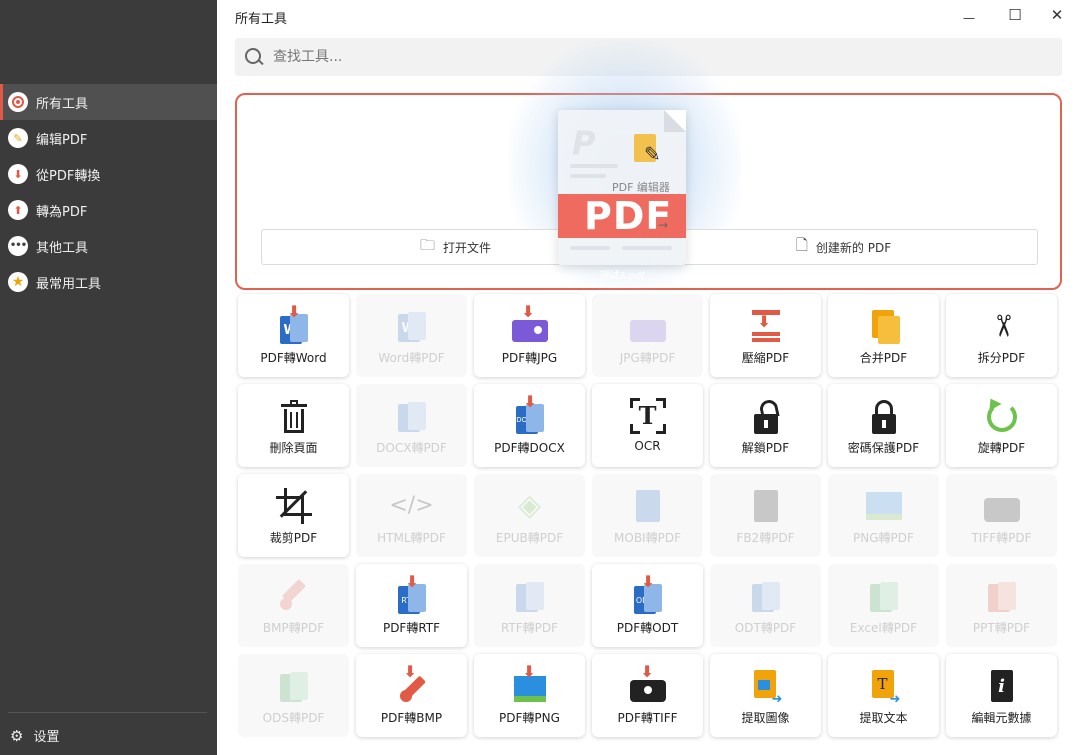 The image size is (1080, 755). What do you see at coordinates (108, 210) in the screenshot?
I see `sidebar-item-convert-to-pdf: ⬆ 轉為PDF` at bounding box center [108, 210].